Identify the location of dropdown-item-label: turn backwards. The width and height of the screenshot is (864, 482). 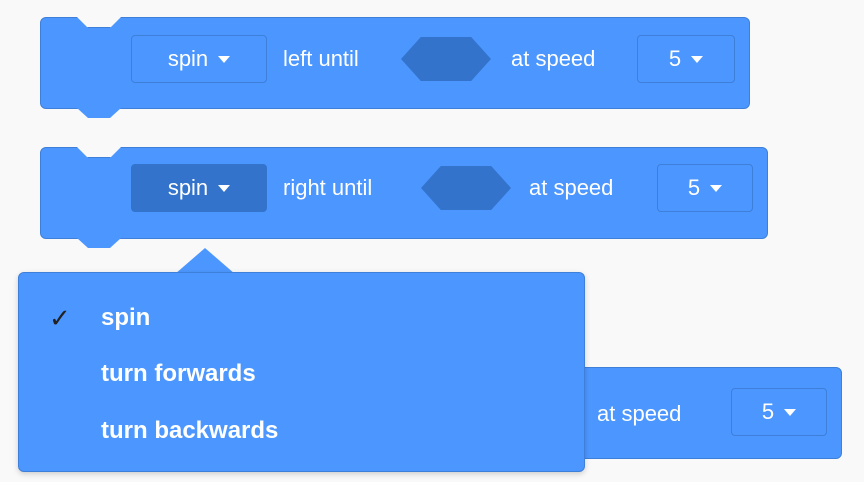
(190, 430).